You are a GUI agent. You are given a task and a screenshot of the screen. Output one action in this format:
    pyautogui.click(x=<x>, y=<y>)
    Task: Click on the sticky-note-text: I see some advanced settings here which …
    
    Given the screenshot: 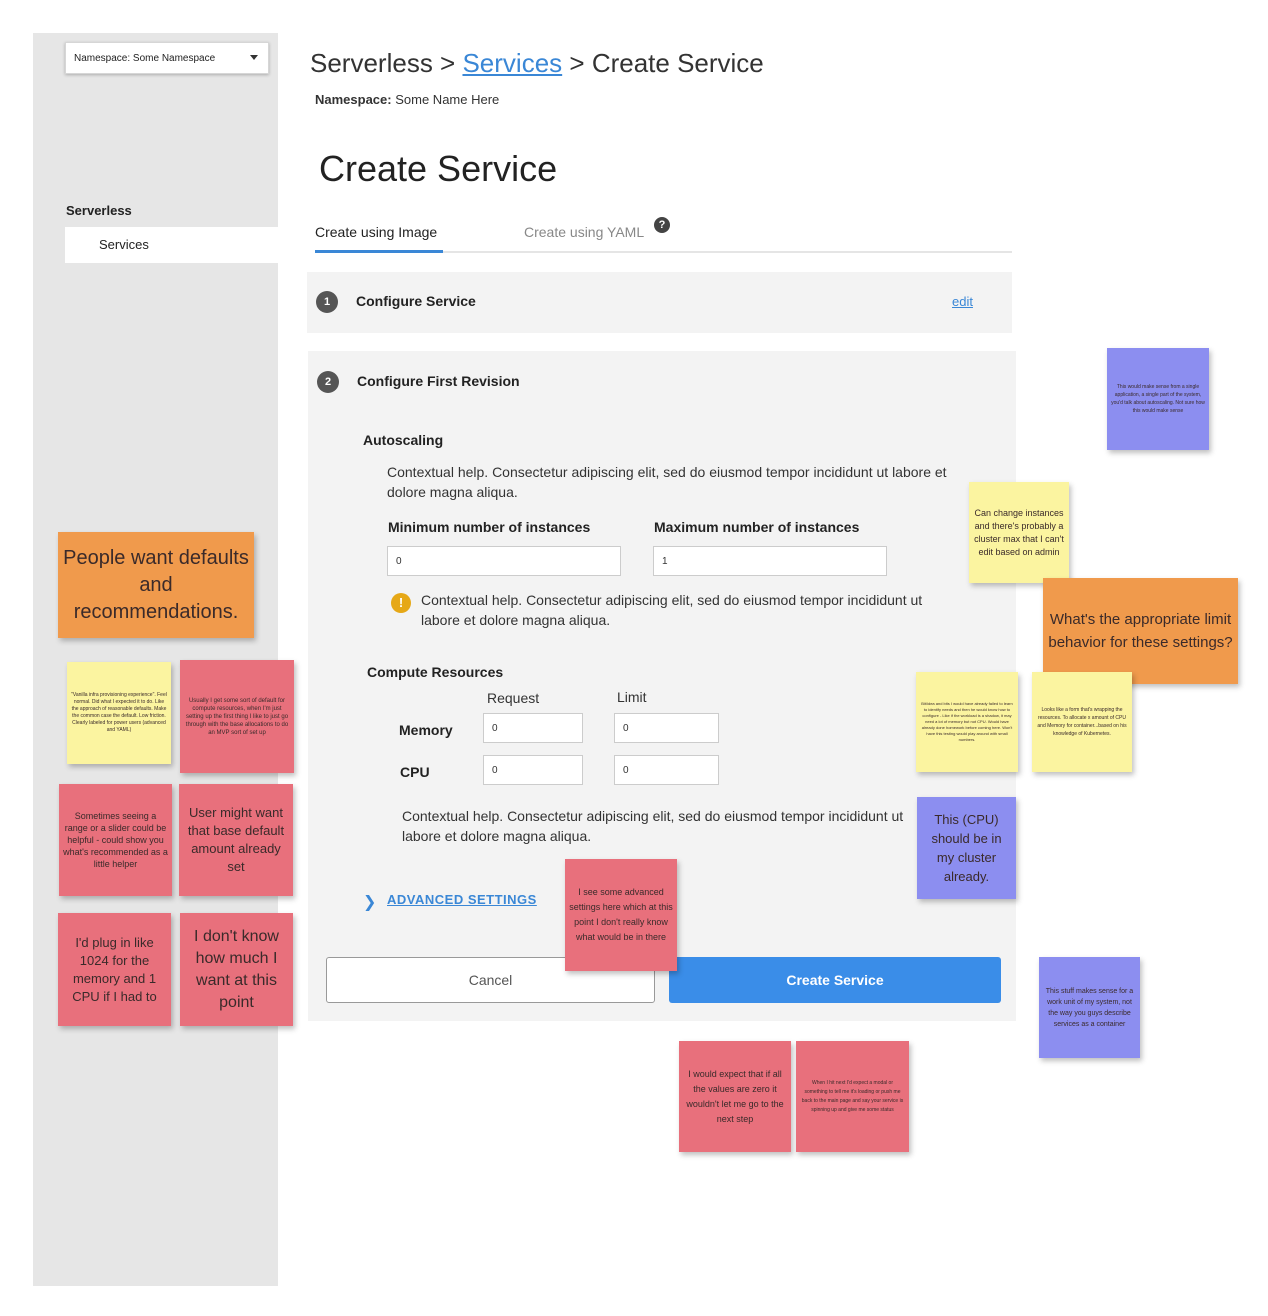 What is the action you would take?
    pyautogui.click(x=621, y=914)
    